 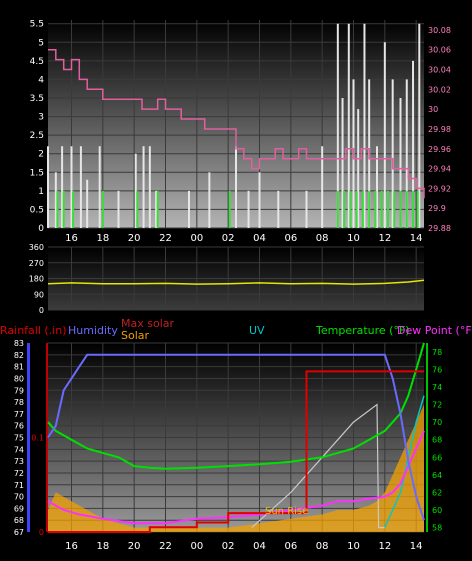 I want to click on humidity-tick-label: 74, so click(x=19, y=449).